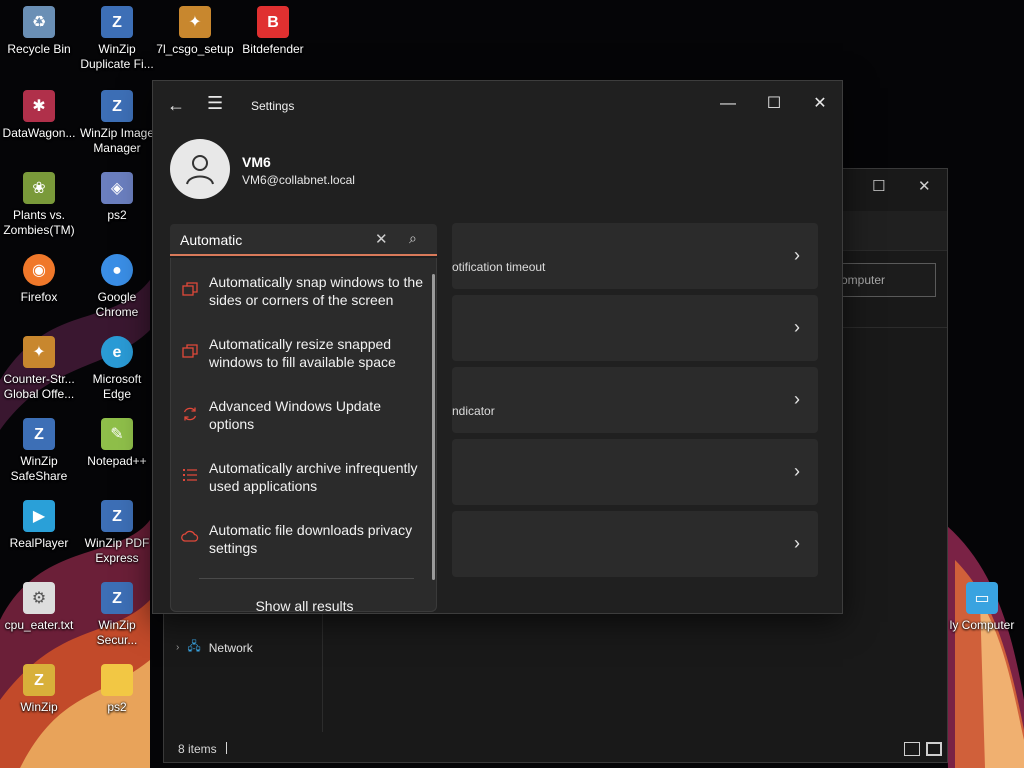  What do you see at coordinates (117, 550) in the screenshot?
I see `desktop-icon-label: WinZip PDF Express` at bounding box center [117, 550].